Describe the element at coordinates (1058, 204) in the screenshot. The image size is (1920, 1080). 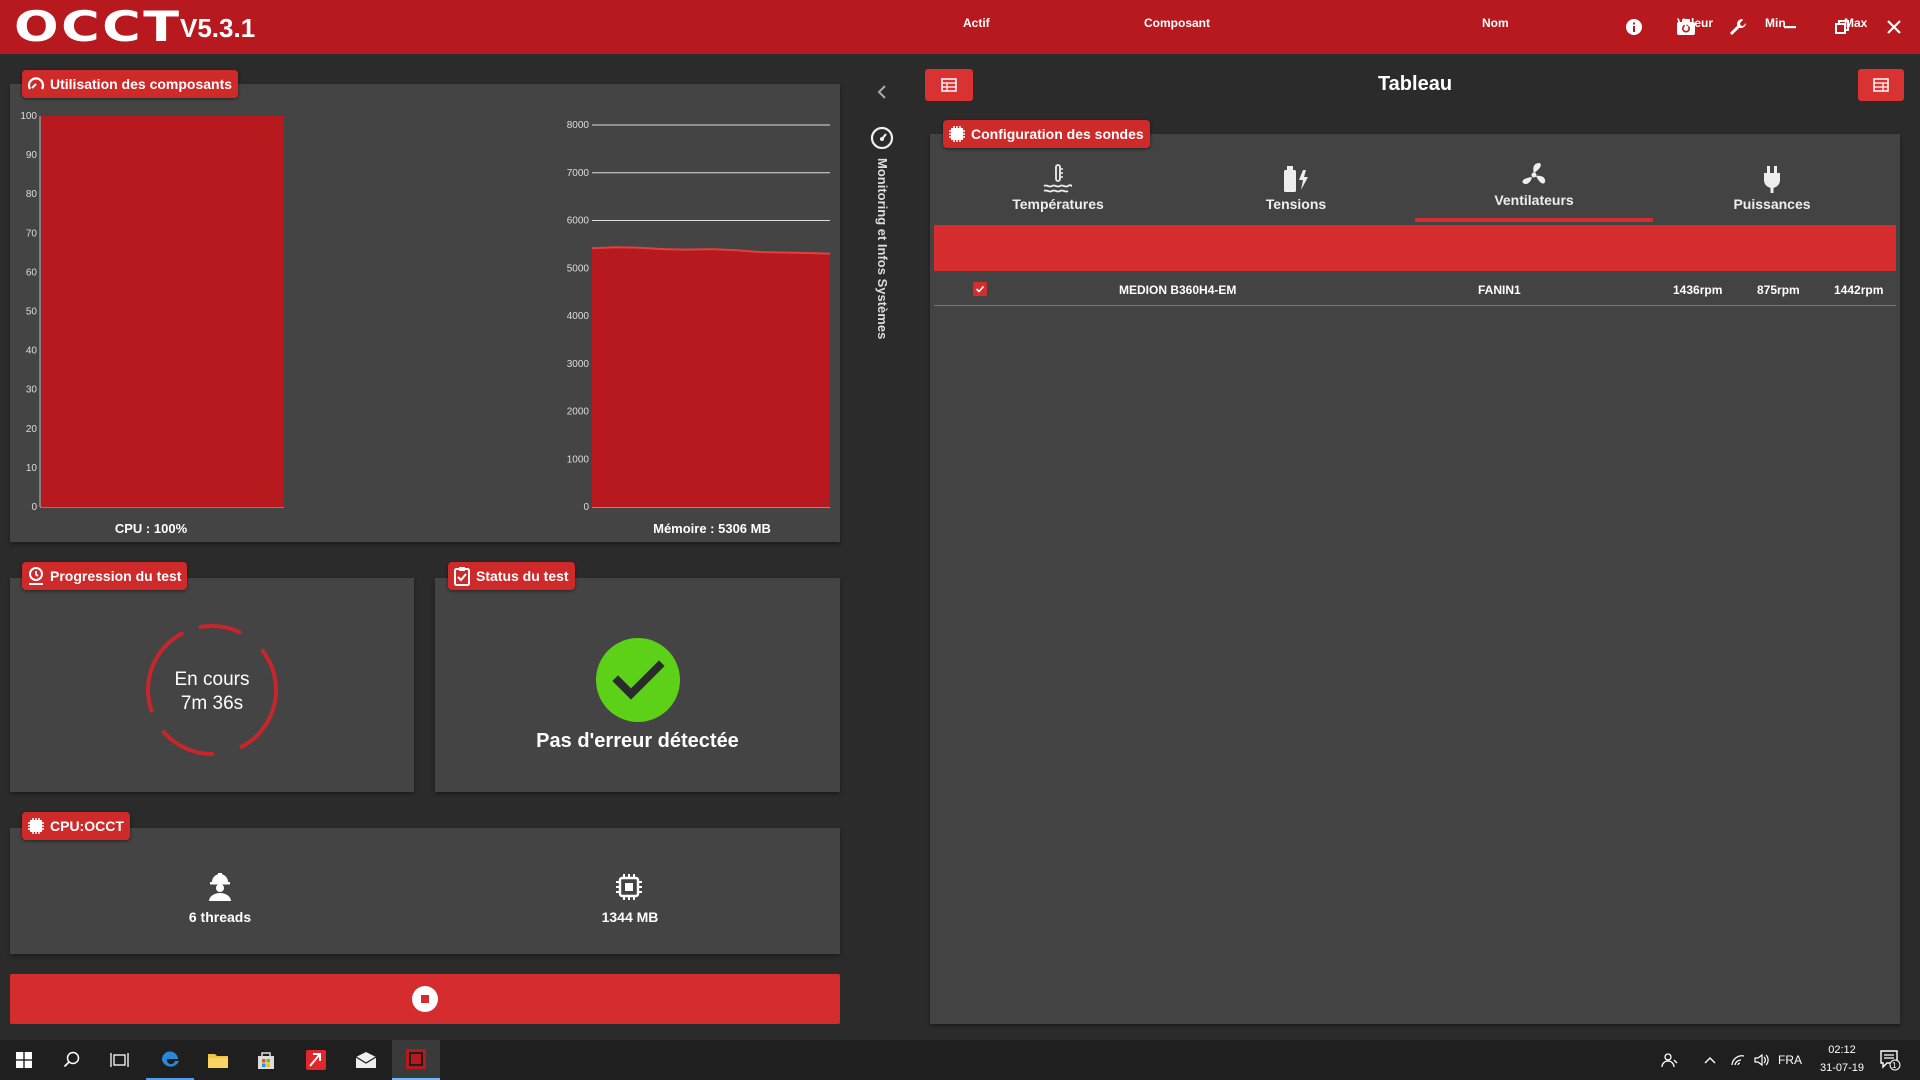
I see `tab-temperatures-label: Températures` at that location.